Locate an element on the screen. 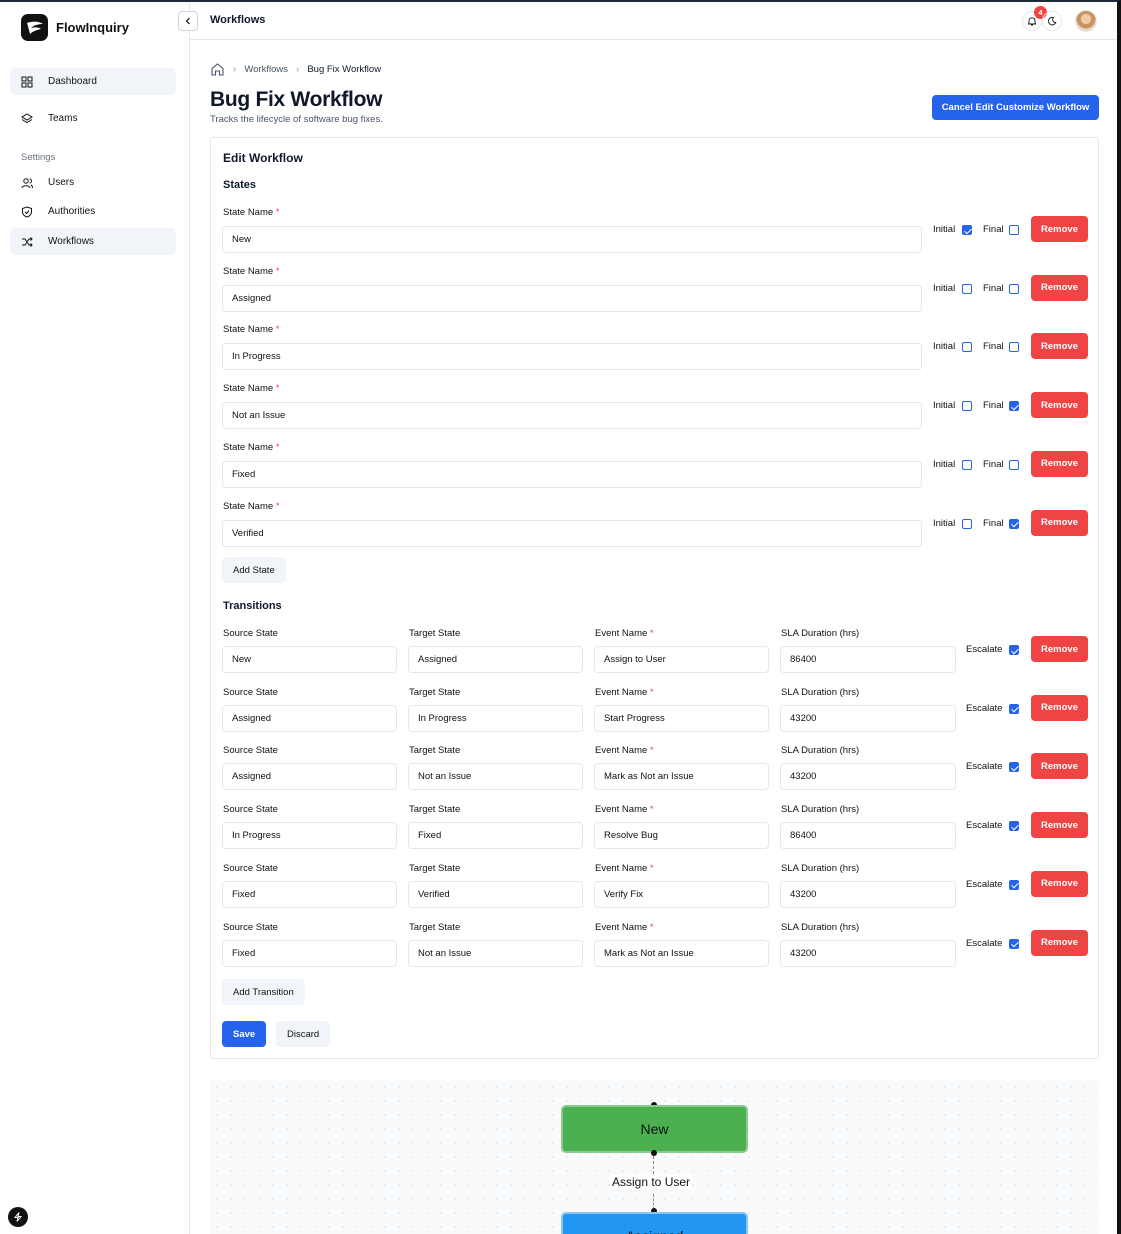 The width and height of the screenshot is (1121, 1234). state-name-label: State Name * is located at coordinates (251, 329).